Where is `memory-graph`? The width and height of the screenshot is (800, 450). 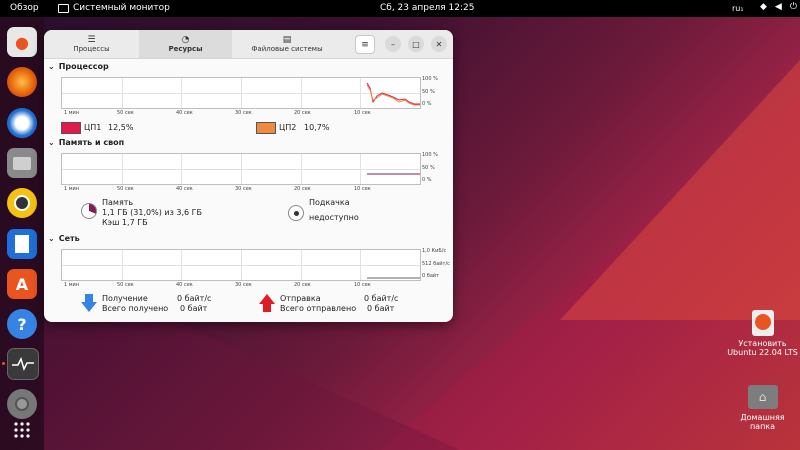
memory-graph is located at coordinates (241, 169).